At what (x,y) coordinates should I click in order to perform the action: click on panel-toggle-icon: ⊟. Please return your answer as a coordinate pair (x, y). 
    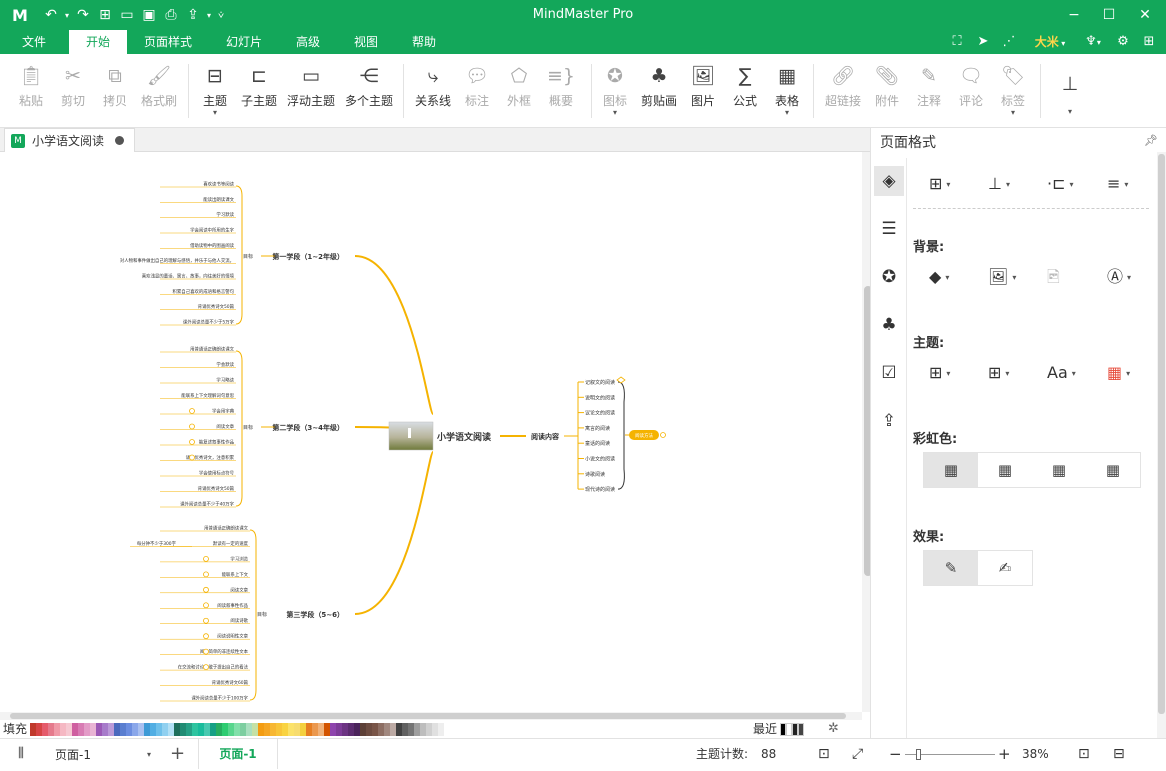
    Looking at the image, I should click on (1119, 754).